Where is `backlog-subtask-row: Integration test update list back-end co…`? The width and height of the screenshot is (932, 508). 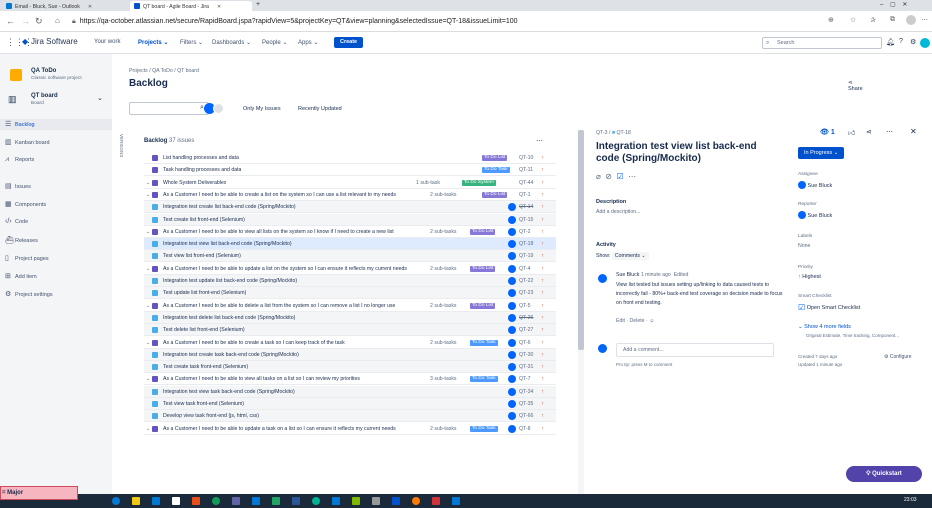
backlog-subtask-row: Integration test update list back-end co… is located at coordinates (350, 281).